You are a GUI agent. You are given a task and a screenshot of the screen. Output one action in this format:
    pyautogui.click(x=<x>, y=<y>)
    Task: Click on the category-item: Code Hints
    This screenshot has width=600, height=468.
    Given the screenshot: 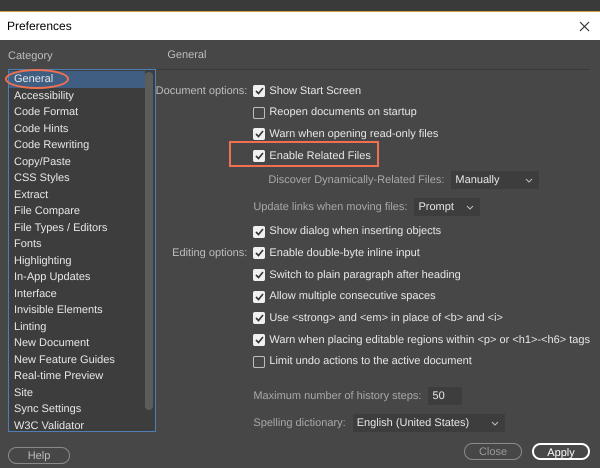 What is the action you would take?
    pyautogui.click(x=77, y=128)
    